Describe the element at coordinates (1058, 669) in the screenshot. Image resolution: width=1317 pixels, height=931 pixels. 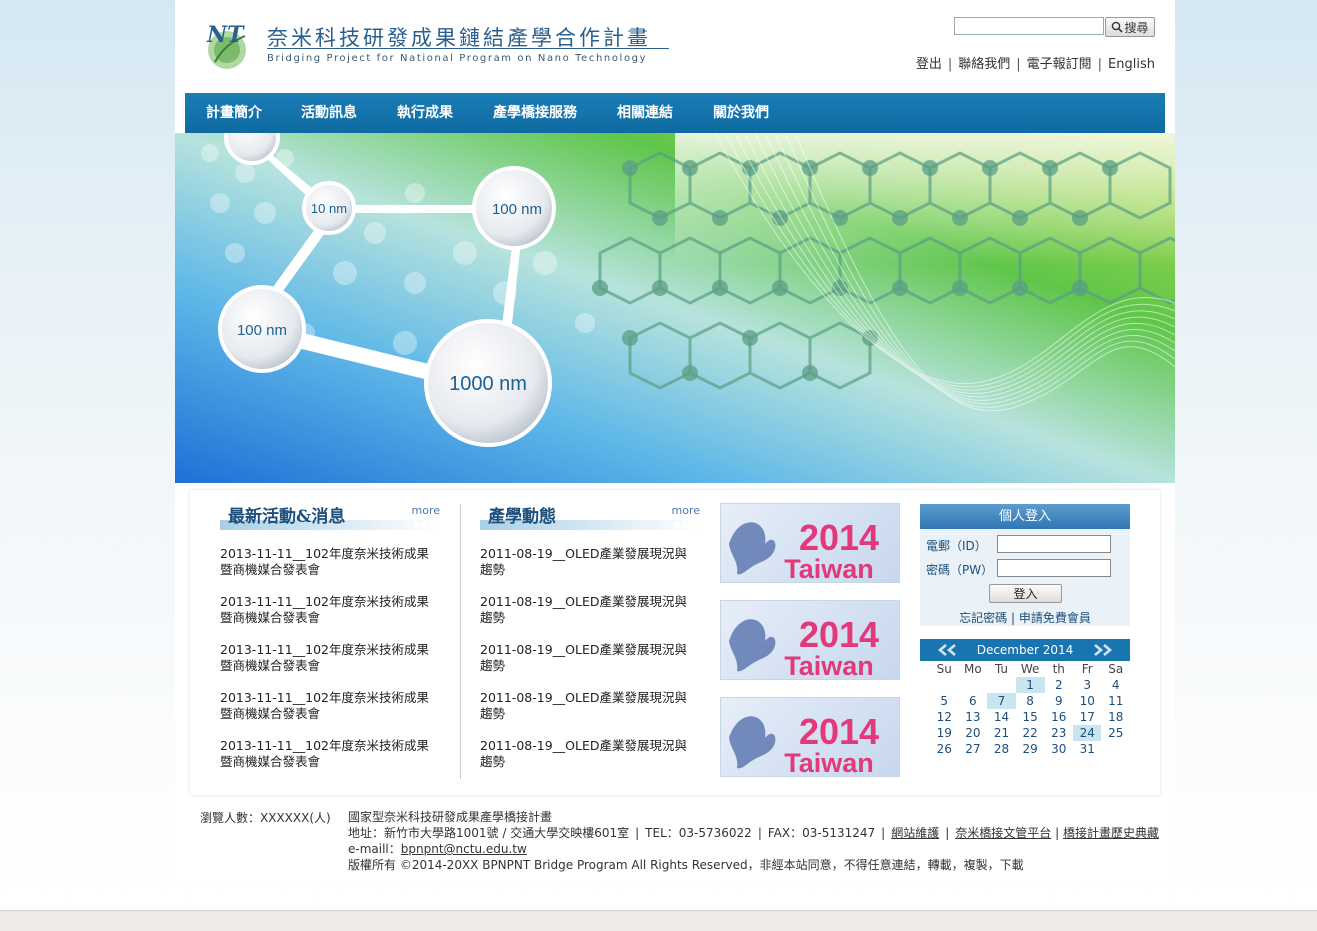
I see `weekday-label: th` at that location.